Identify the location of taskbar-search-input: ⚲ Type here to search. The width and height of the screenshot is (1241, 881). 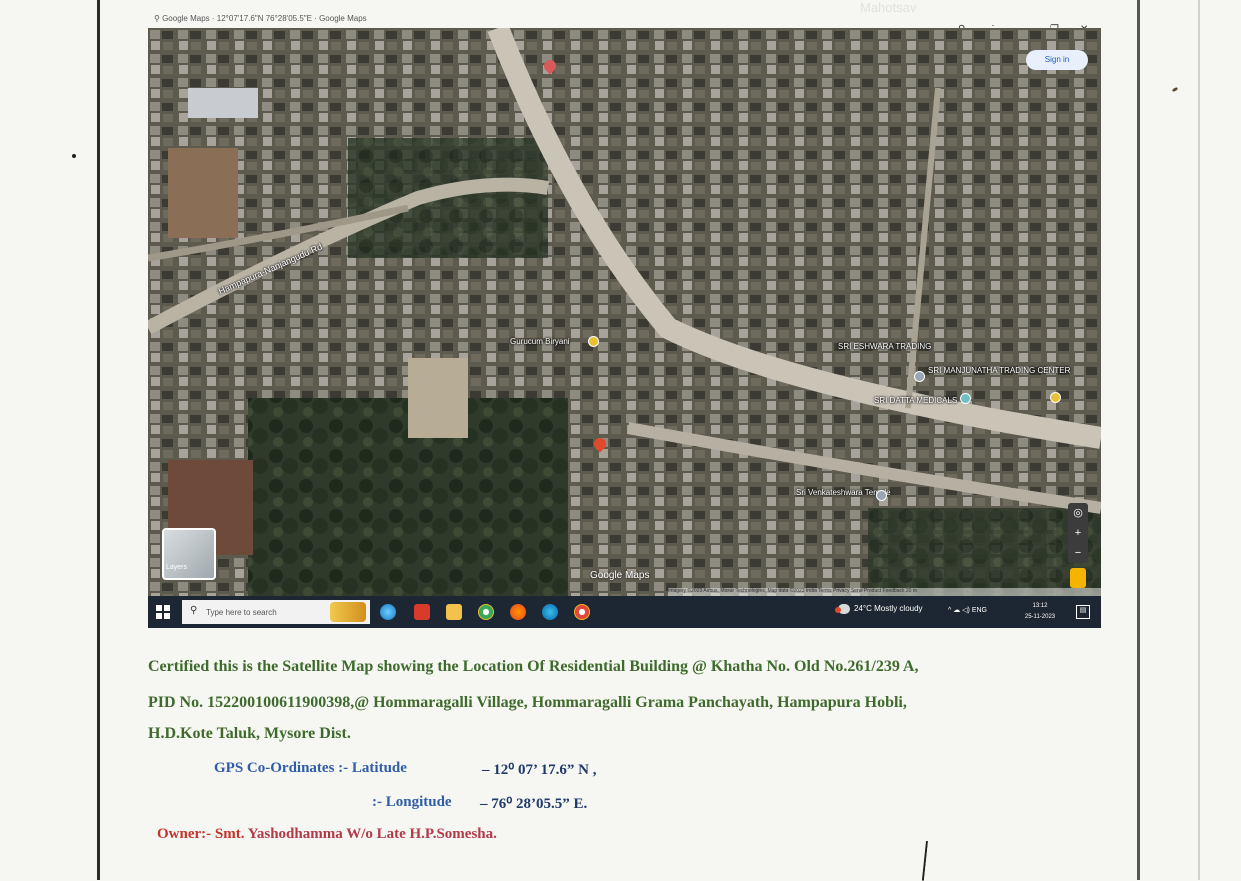
(276, 612).